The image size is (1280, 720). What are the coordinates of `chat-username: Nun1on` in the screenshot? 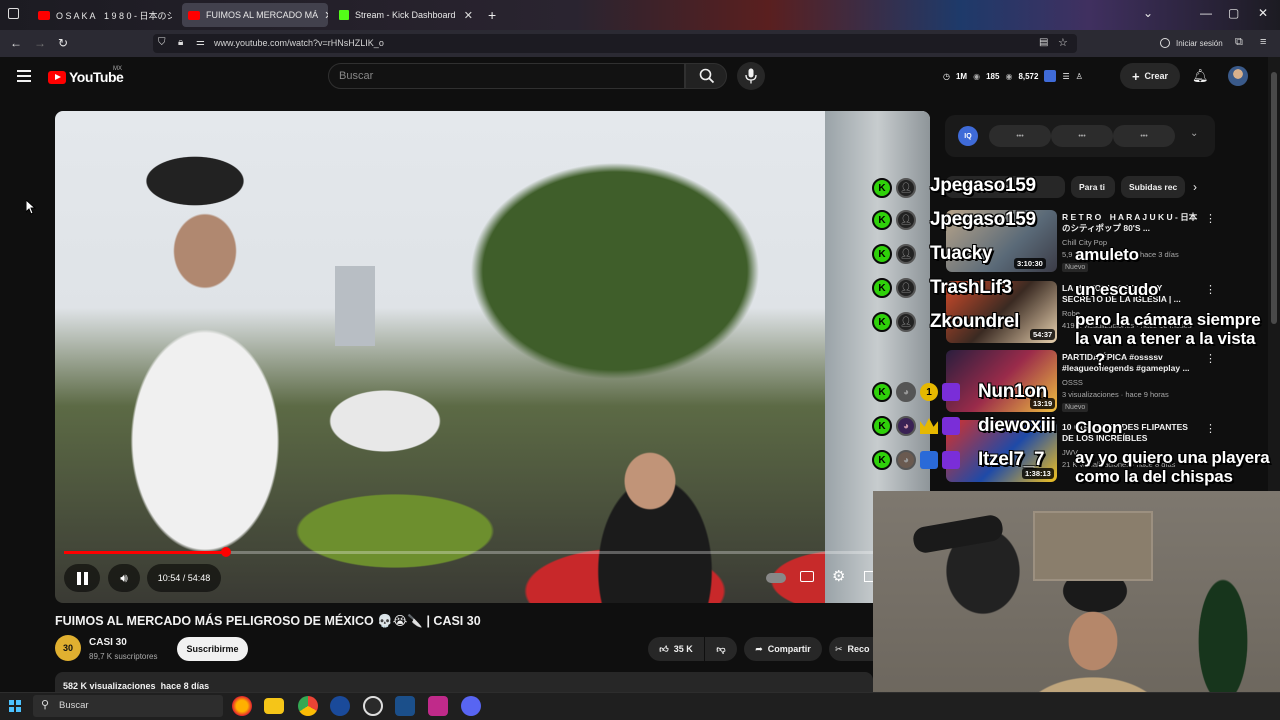 It's located at (1012, 391).